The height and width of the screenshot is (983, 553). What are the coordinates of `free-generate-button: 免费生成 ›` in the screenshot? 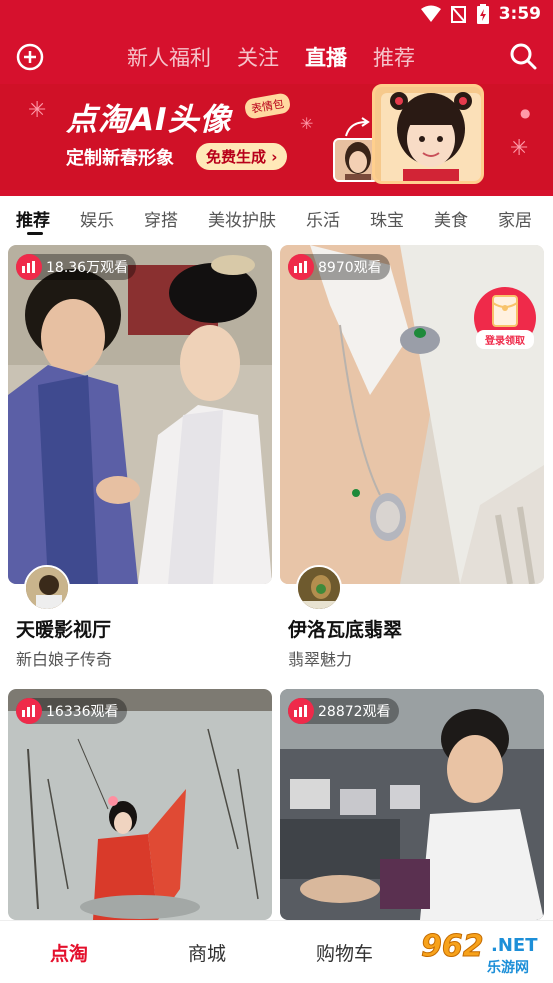 It's located at (242, 156).